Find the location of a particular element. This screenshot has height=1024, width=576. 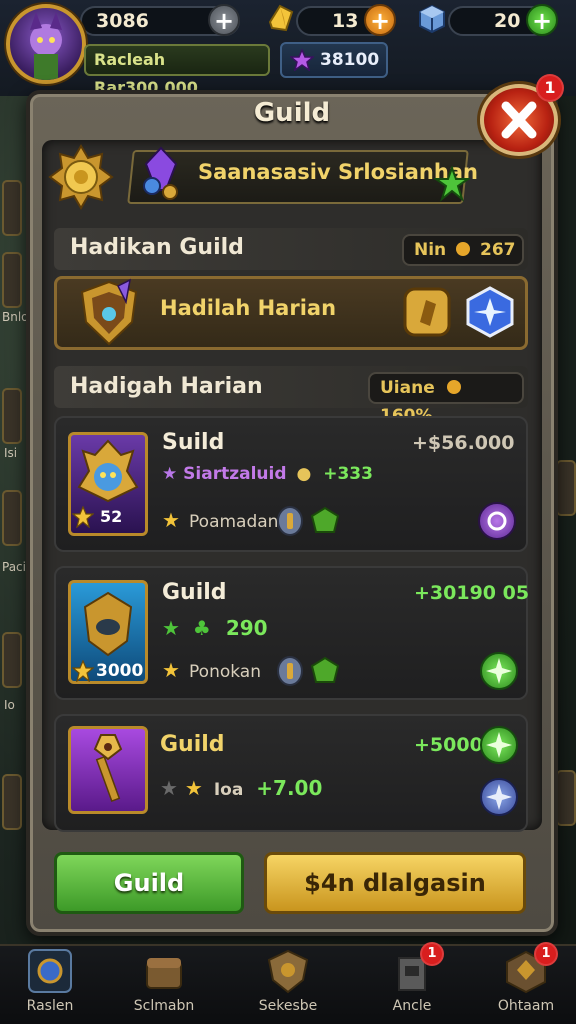

side-label: Bnlo is located at coordinates (15, 317).